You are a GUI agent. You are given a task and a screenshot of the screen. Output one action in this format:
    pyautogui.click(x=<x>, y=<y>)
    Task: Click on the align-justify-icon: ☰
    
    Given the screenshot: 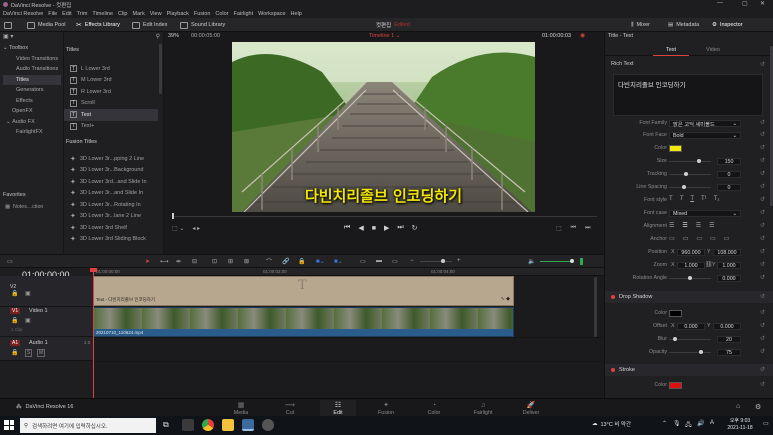 What is the action you would take?
    pyautogui.click(x=711, y=225)
    